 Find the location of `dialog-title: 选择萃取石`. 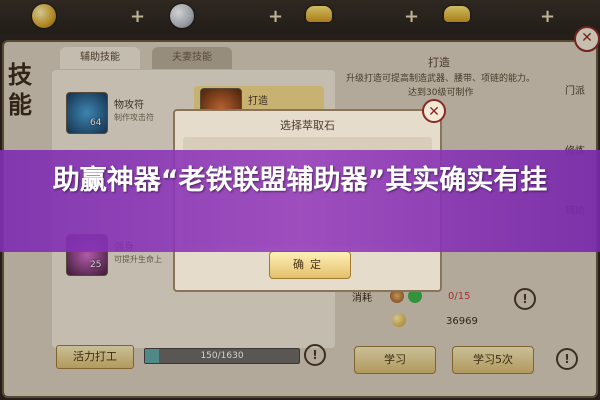

dialog-title: 选择萃取石 is located at coordinates (307, 125).